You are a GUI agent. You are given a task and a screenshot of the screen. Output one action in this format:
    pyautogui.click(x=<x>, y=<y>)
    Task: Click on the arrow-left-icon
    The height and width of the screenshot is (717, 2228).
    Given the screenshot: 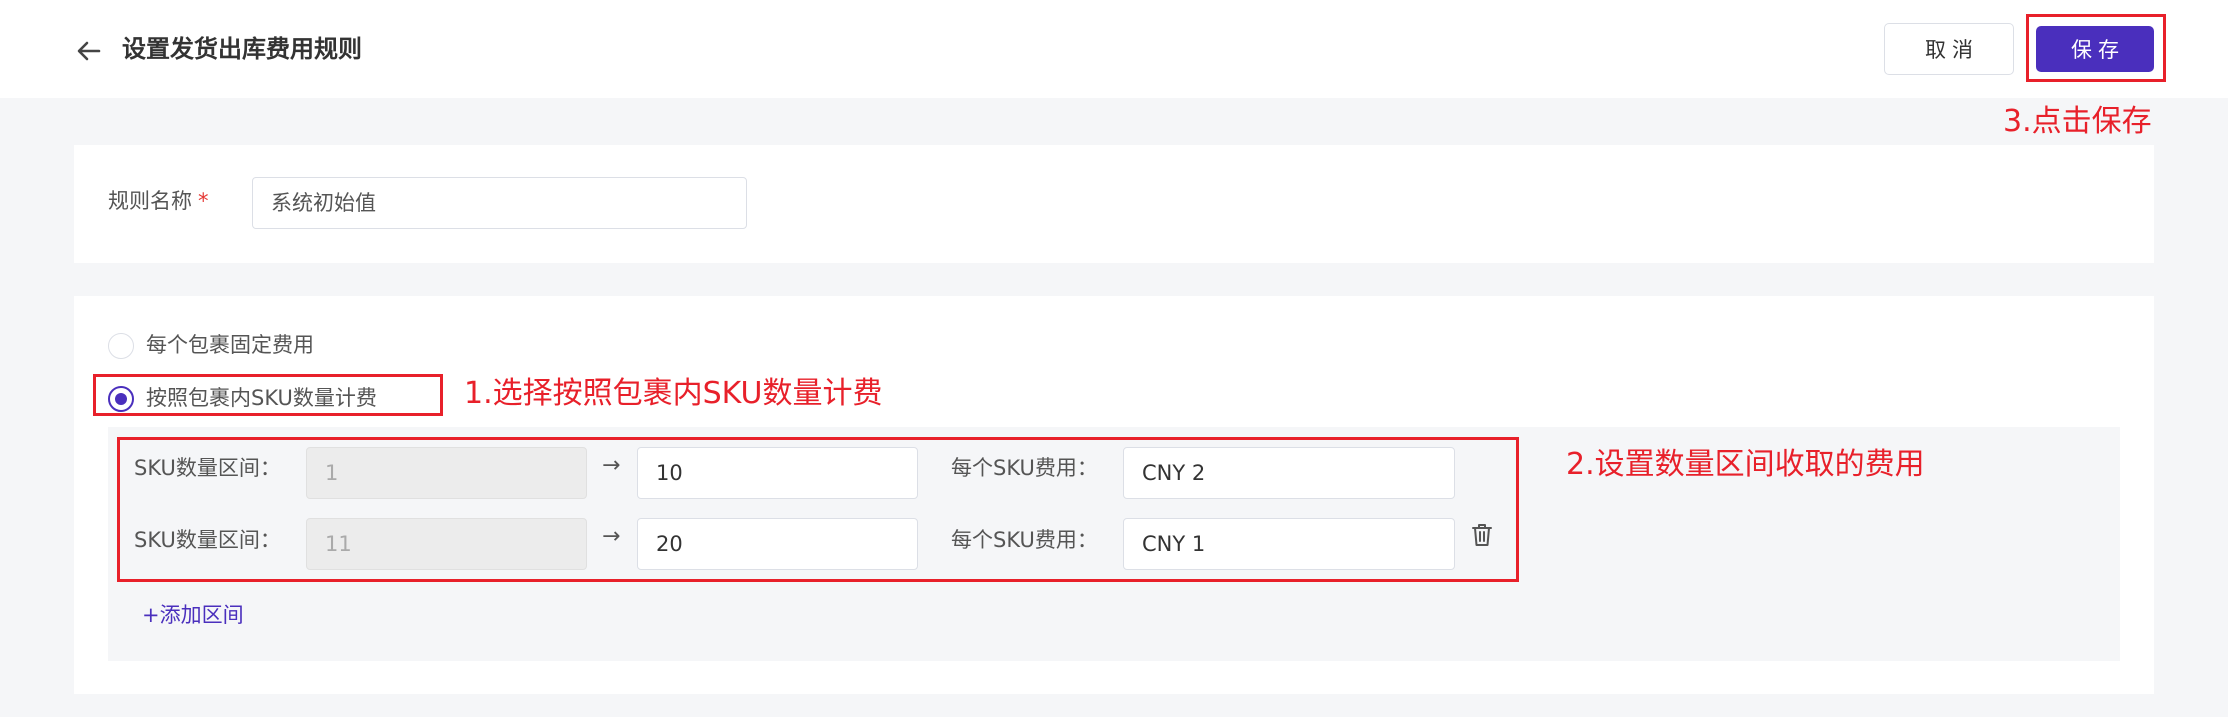 What is the action you would take?
    pyautogui.click(x=89, y=51)
    